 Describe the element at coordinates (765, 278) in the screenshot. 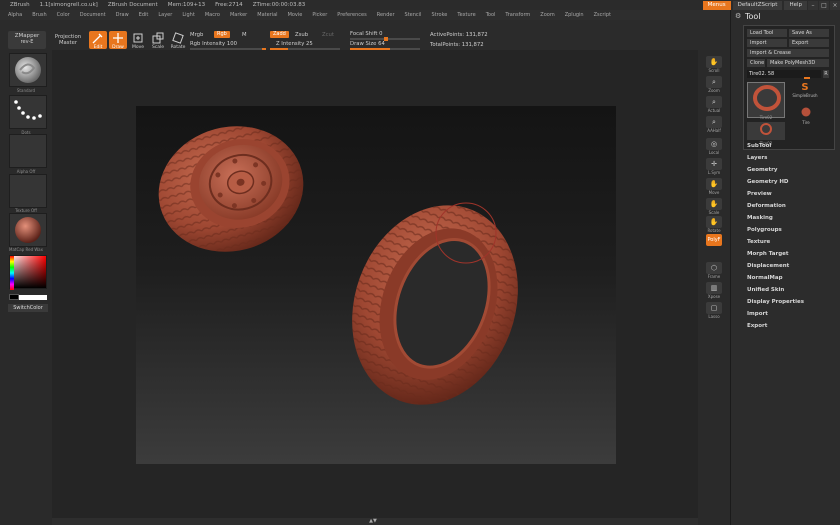

I see `section-normalmap: NormalMap` at that location.